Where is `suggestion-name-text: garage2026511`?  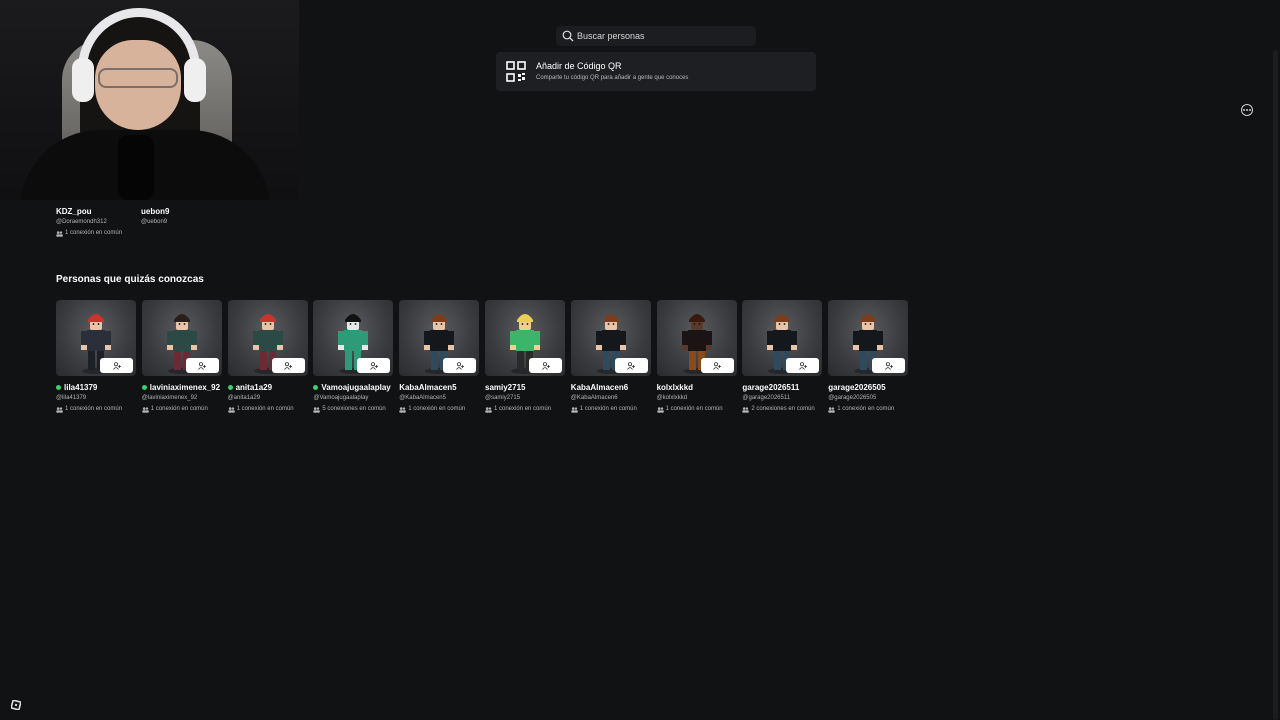
suggestion-name-text: garage2026511 is located at coordinates (771, 387).